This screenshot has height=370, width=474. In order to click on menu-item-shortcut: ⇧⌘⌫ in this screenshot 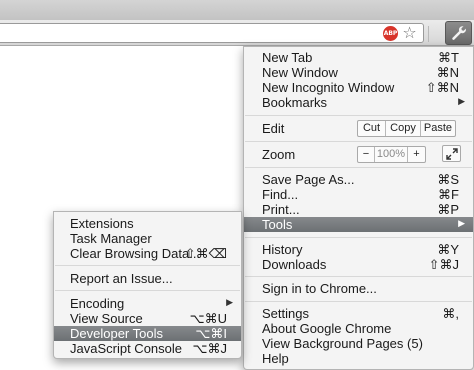, I will do `click(205, 253)`.